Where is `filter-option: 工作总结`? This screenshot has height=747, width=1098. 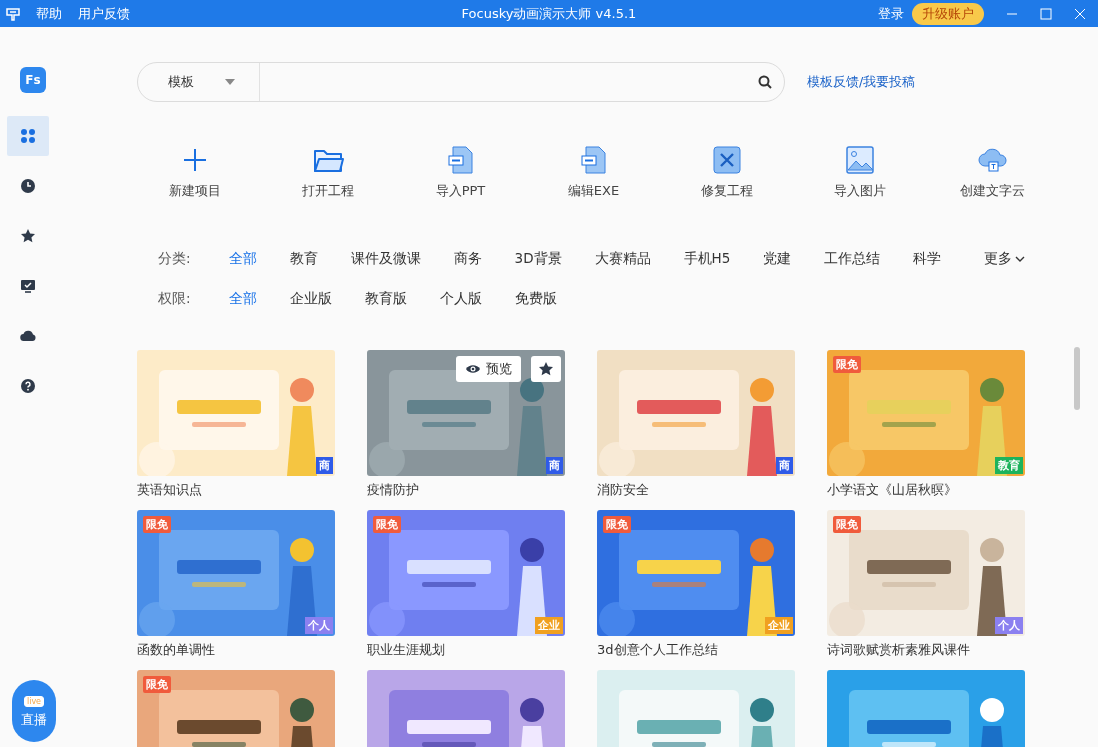 filter-option: 工作总结 is located at coordinates (852, 259).